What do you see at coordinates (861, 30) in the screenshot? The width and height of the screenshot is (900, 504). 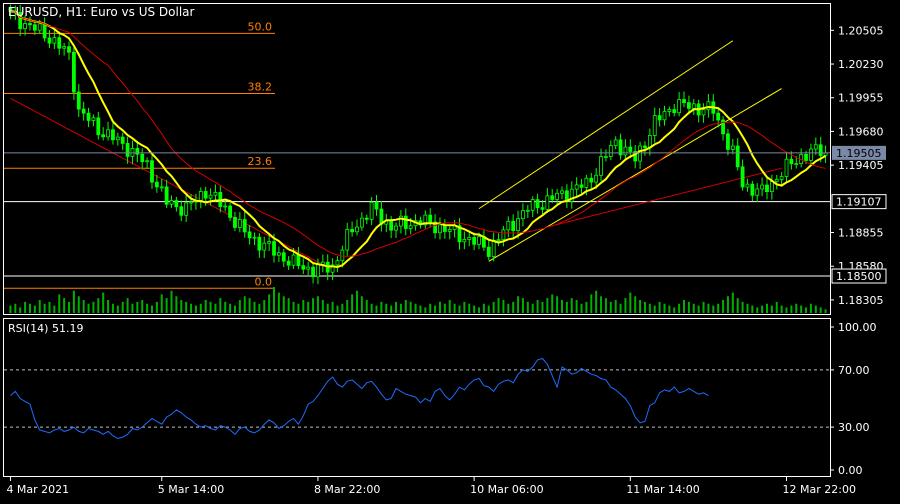 I see `price-tick-label: 1.20505` at bounding box center [861, 30].